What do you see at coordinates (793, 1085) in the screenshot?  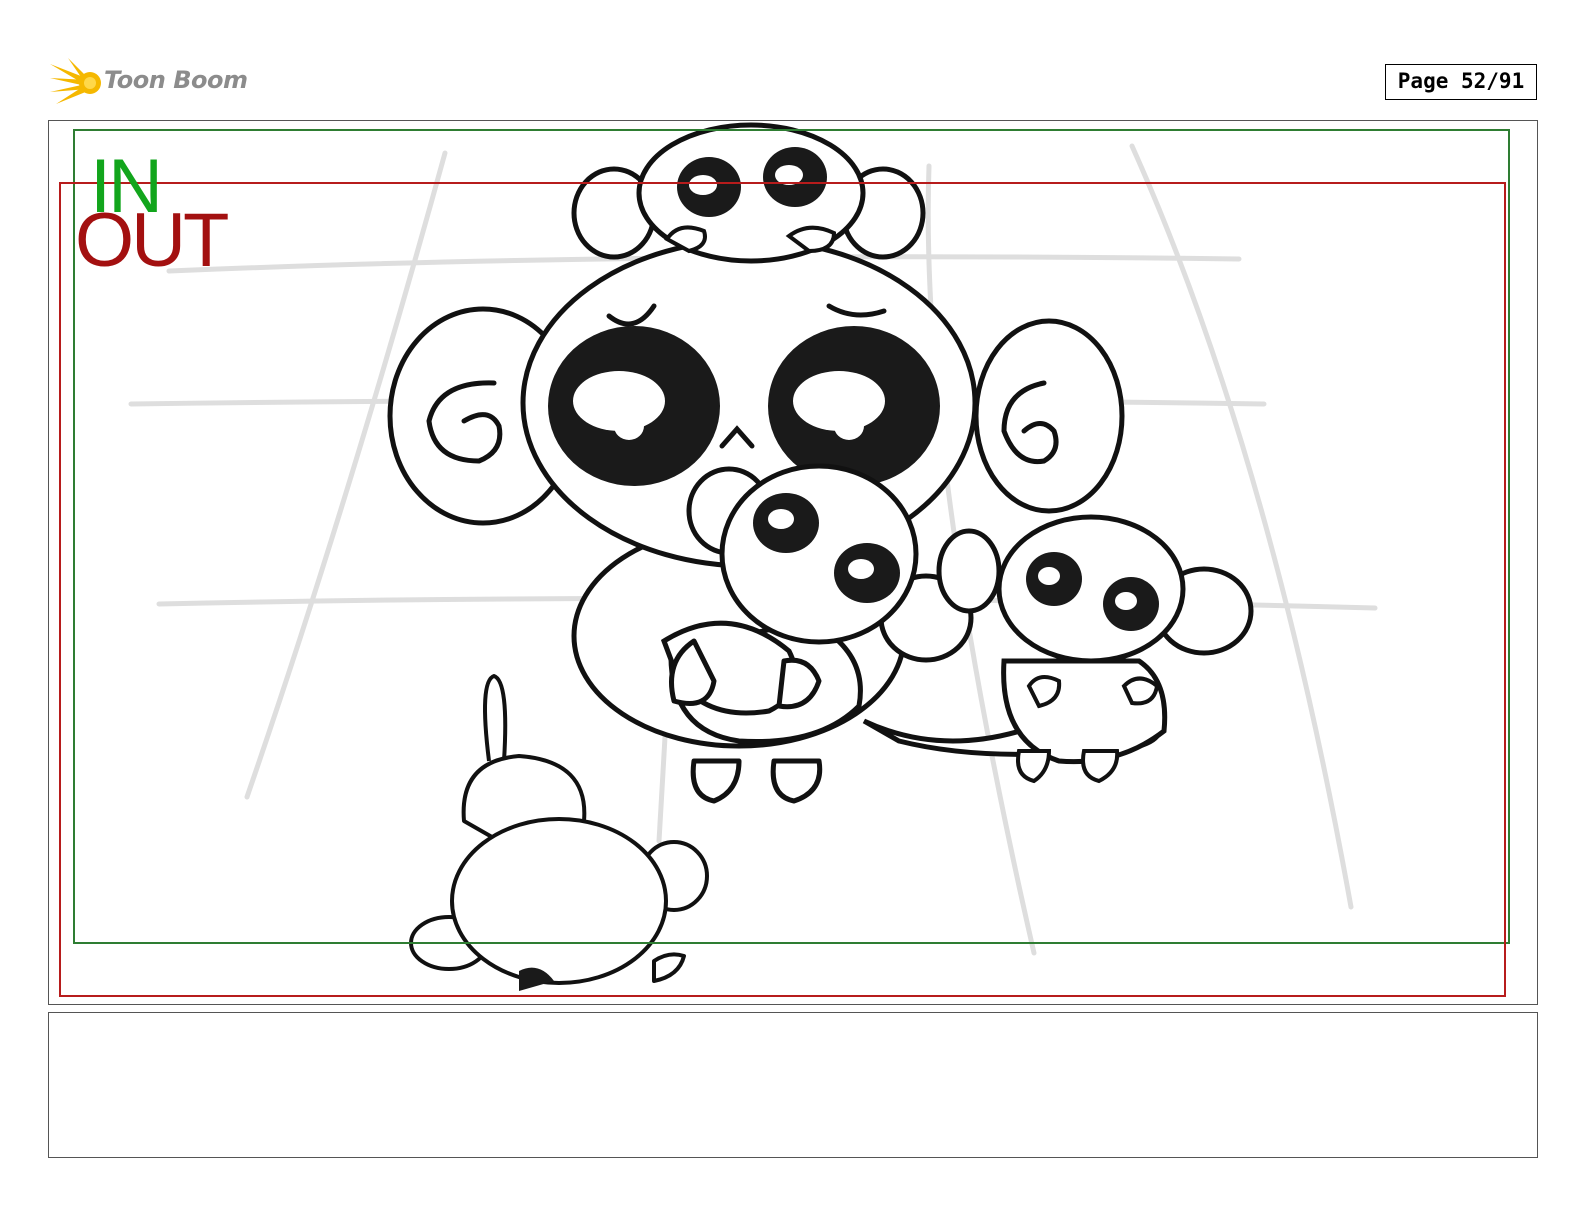 I see `panel-notes` at bounding box center [793, 1085].